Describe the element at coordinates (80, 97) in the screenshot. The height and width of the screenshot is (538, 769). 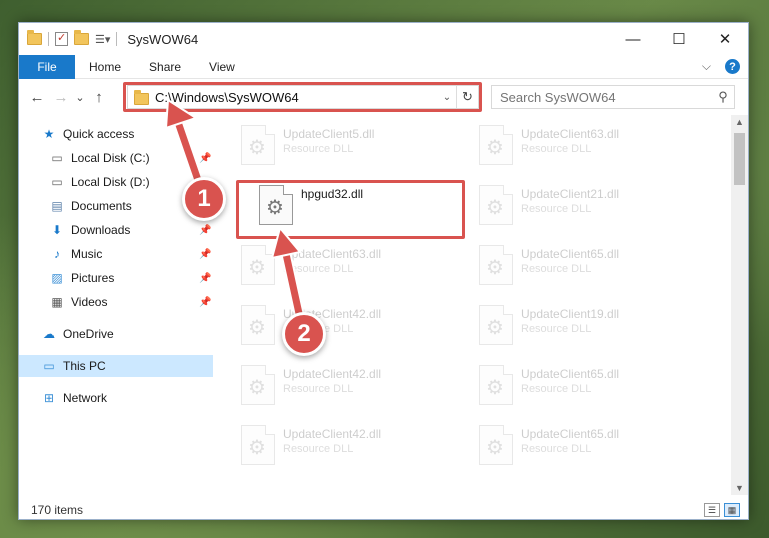
I see `recent-locations-button: ⌄` at that location.